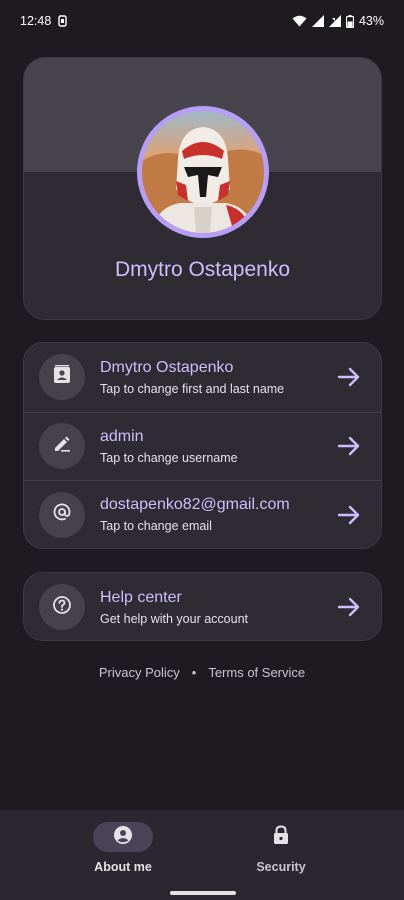 The image size is (404, 900). I want to click on help-circle-icon, so click(62, 607).